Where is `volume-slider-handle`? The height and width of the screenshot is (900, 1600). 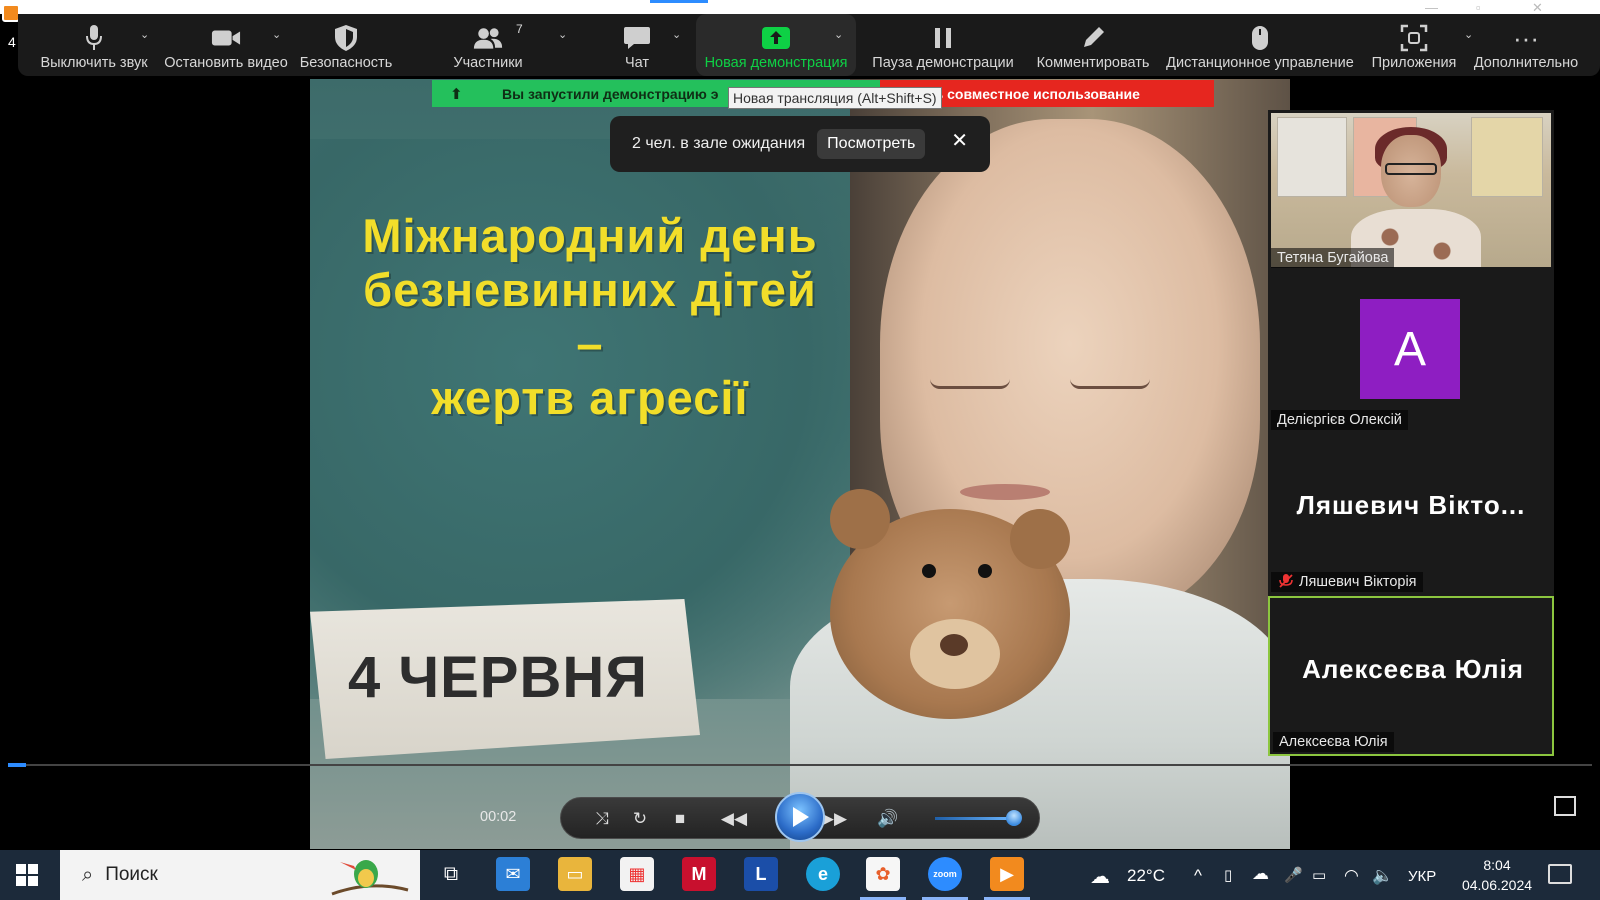 volume-slider-handle is located at coordinates (1014, 818).